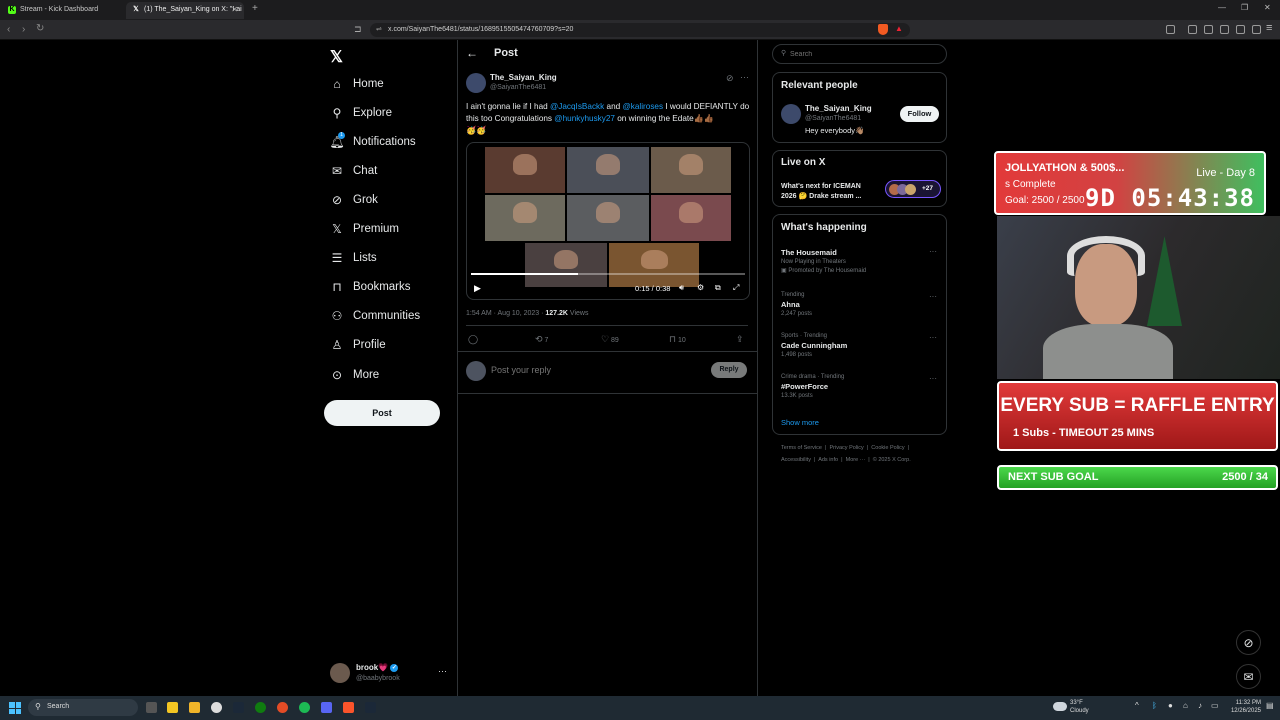 Image resolution: width=1280 pixels, height=720 pixels. Describe the element at coordinates (8, 29) in the screenshot. I see `back-icon: ‹` at that location.